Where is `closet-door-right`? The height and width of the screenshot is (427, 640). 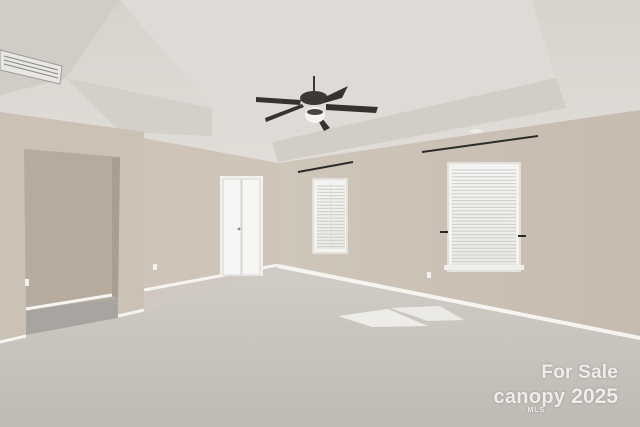
closet-door-right is located at coordinates (251, 227).